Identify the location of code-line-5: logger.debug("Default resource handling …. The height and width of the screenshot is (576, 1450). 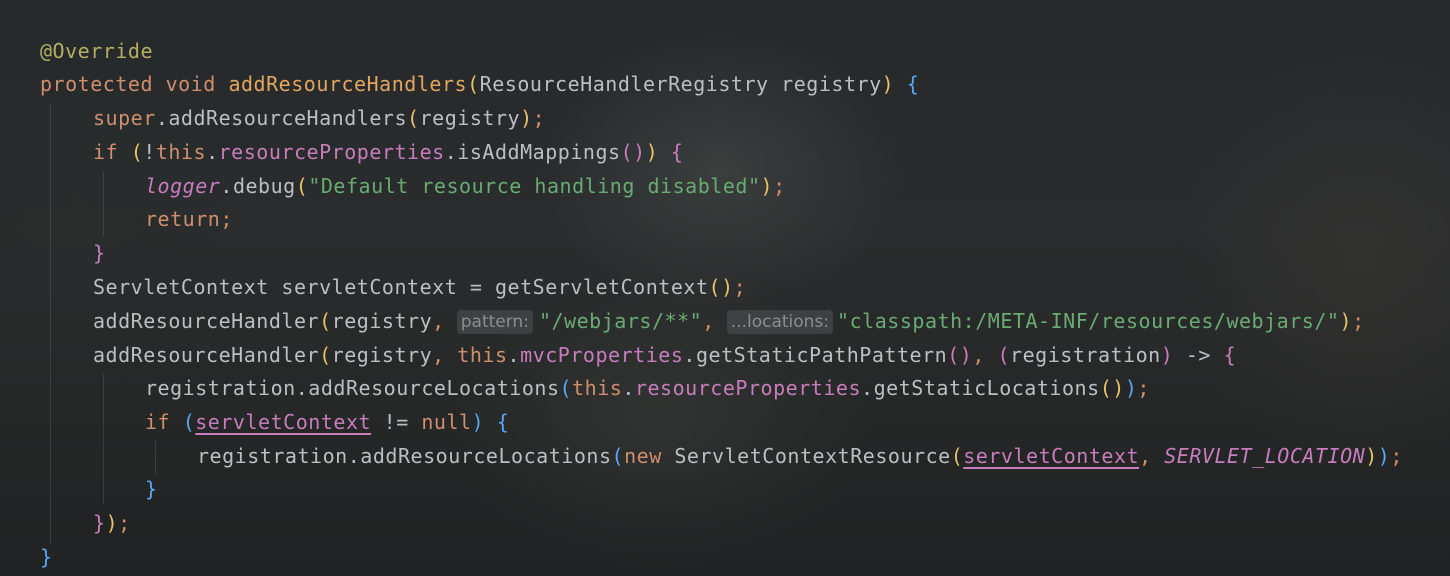
(465, 186).